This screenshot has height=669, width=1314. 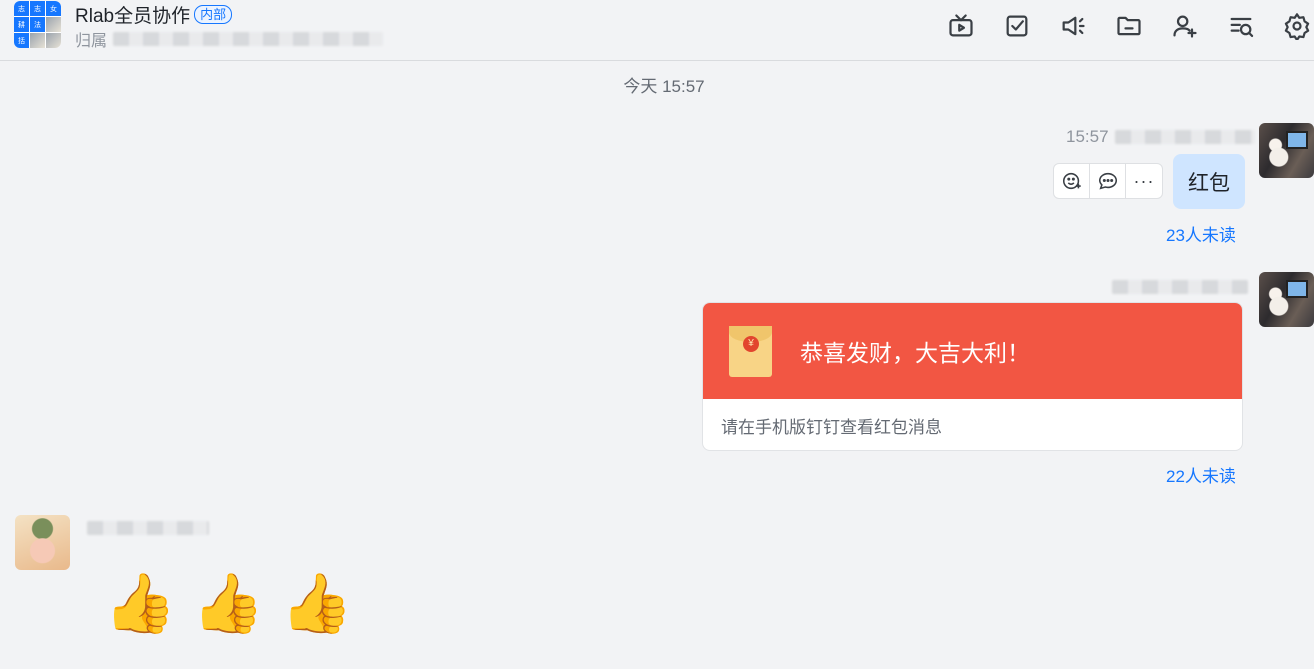 What do you see at coordinates (53, 8) in the screenshot?
I see `avatar-cell: 女` at bounding box center [53, 8].